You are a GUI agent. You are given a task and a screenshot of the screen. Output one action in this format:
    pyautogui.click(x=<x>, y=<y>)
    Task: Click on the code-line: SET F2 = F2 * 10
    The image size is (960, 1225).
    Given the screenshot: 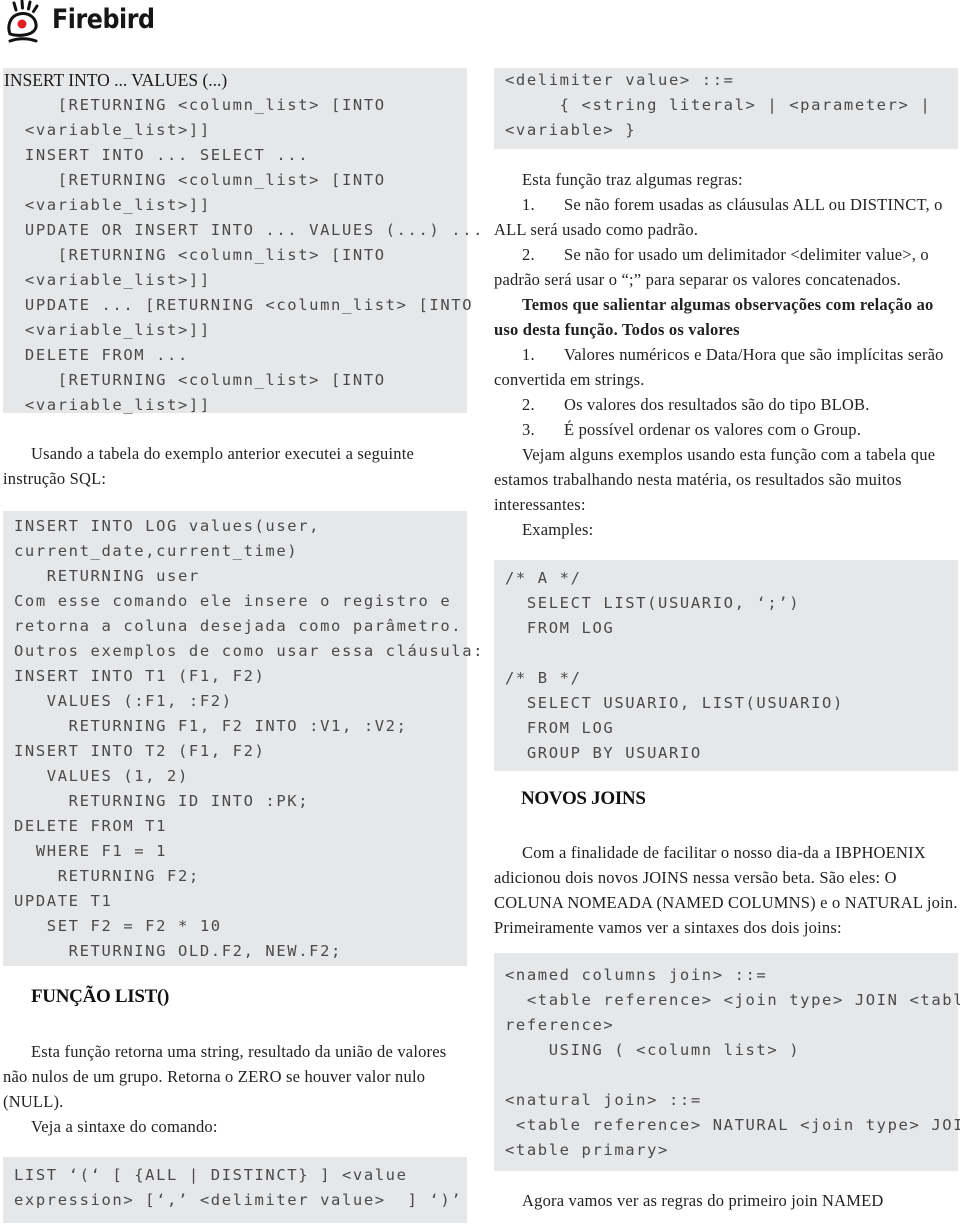 What is the action you would take?
    pyautogui.click(x=118, y=926)
    